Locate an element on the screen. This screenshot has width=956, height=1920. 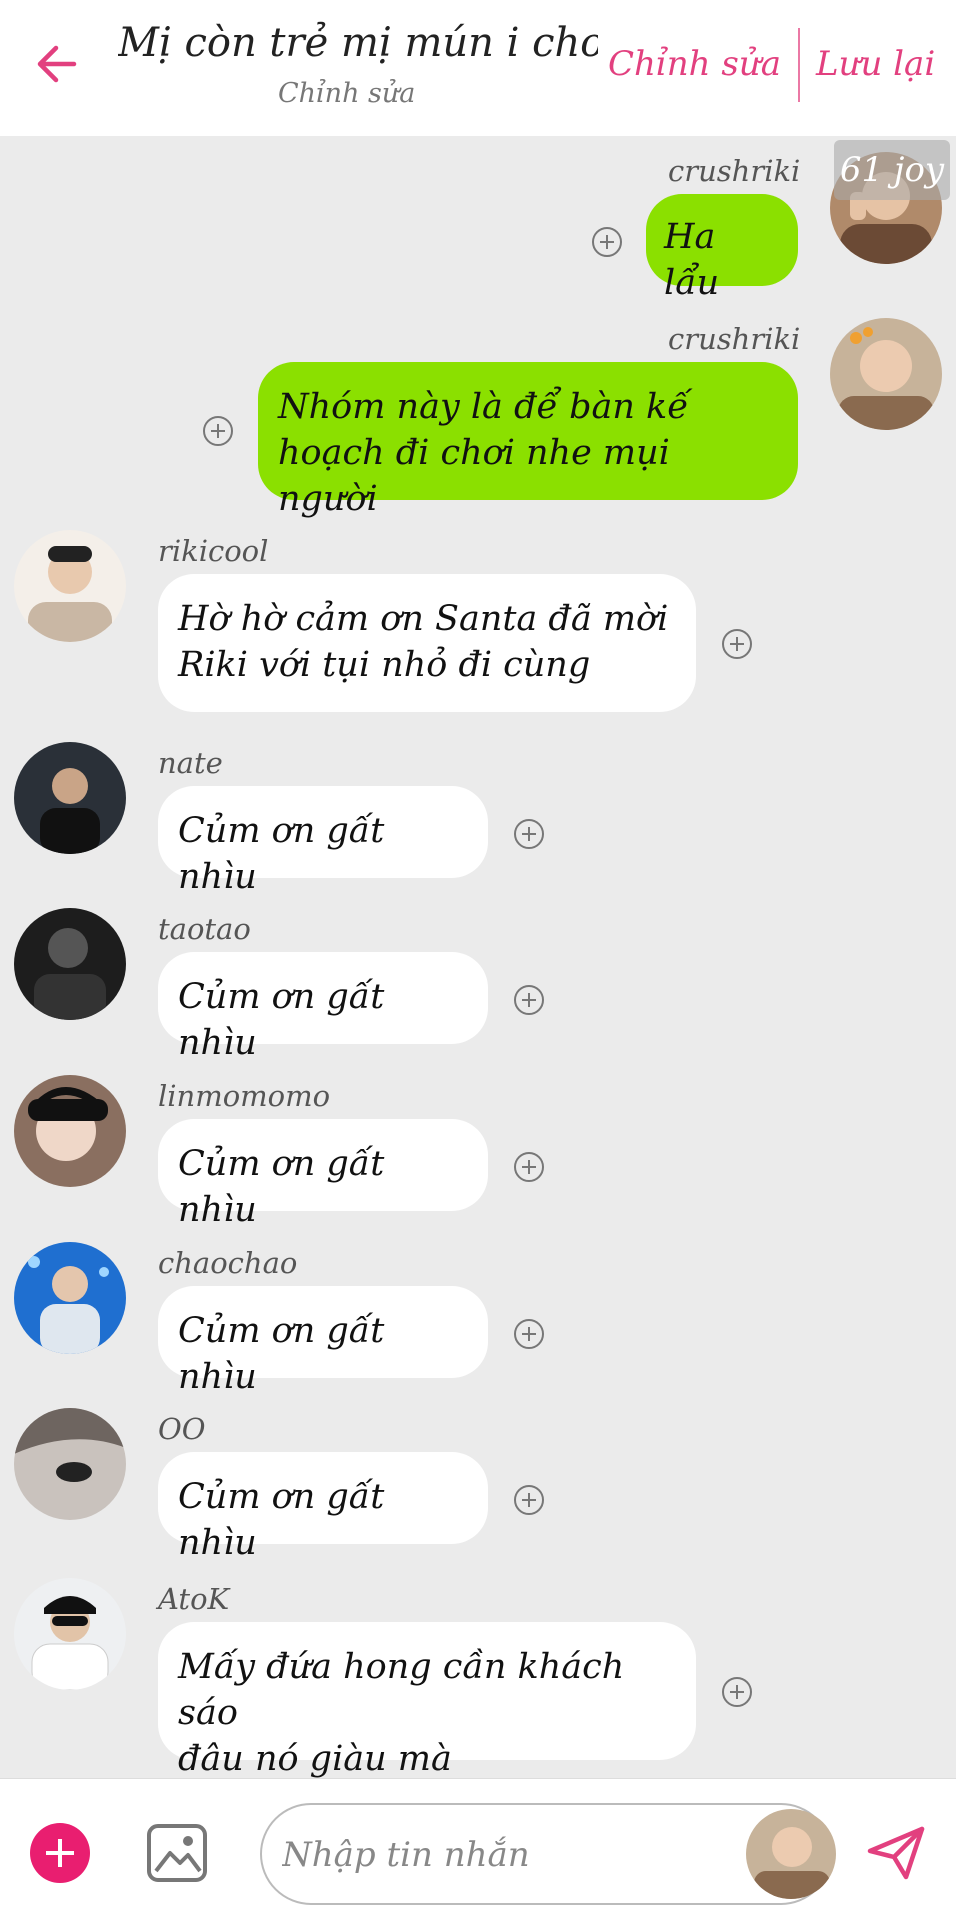
message-composer is located at coordinates (478, 1849).